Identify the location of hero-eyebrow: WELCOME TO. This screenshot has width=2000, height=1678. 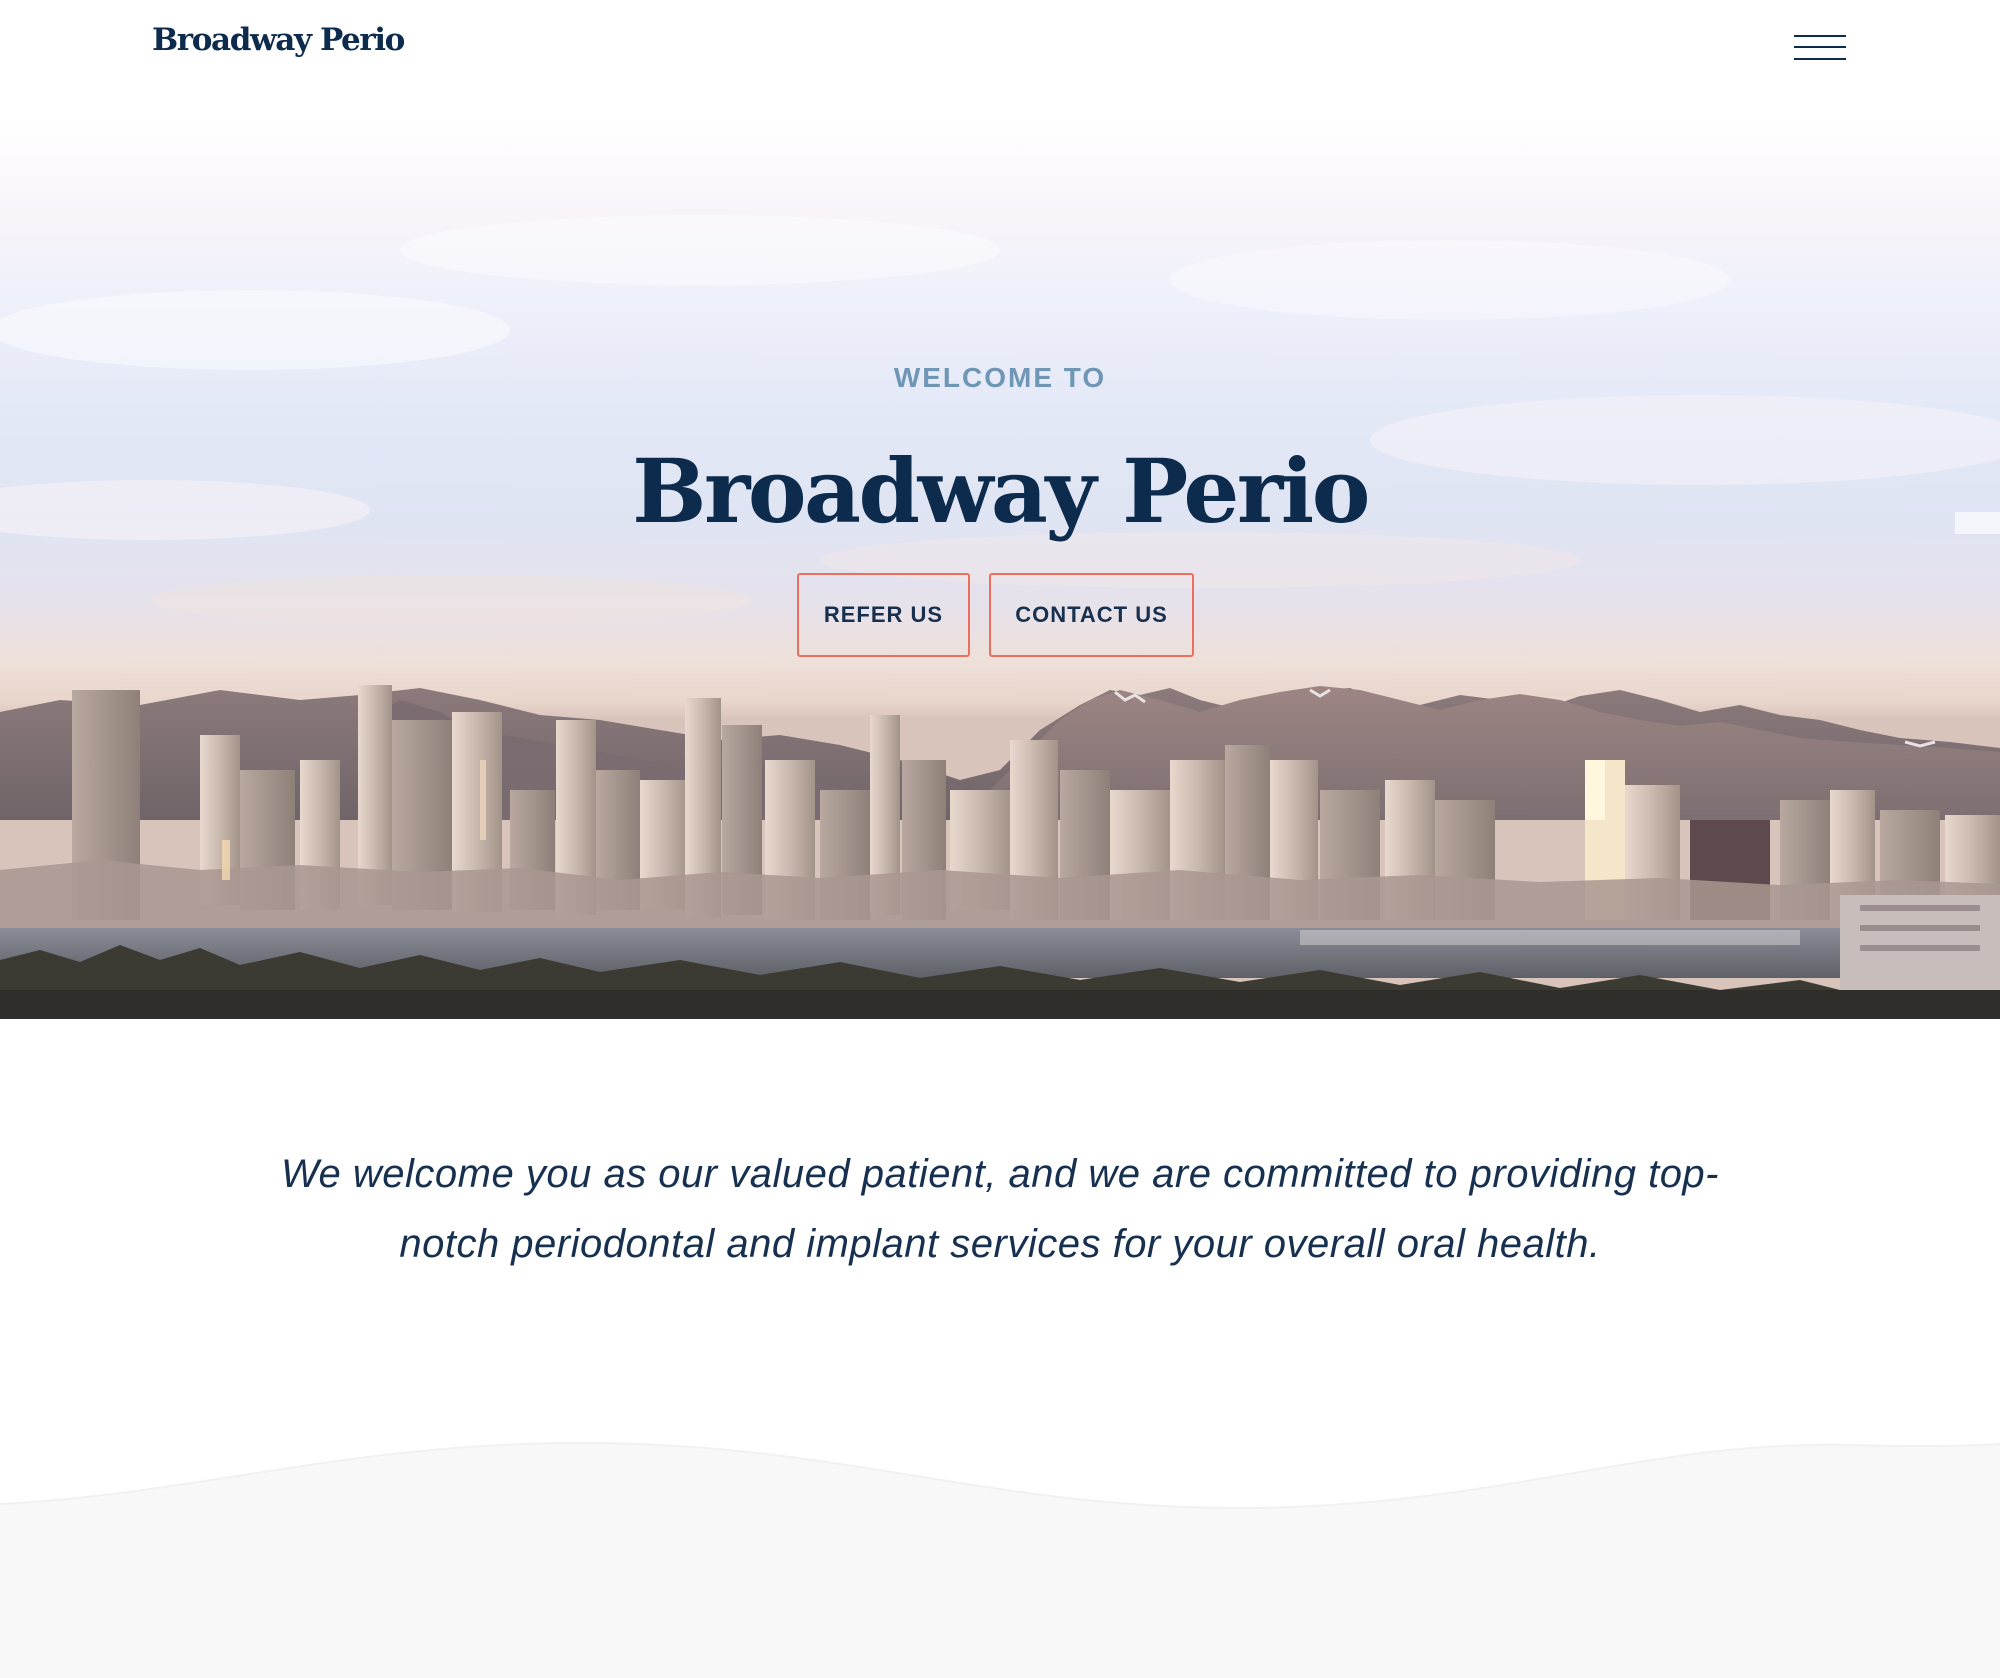
(1000, 377).